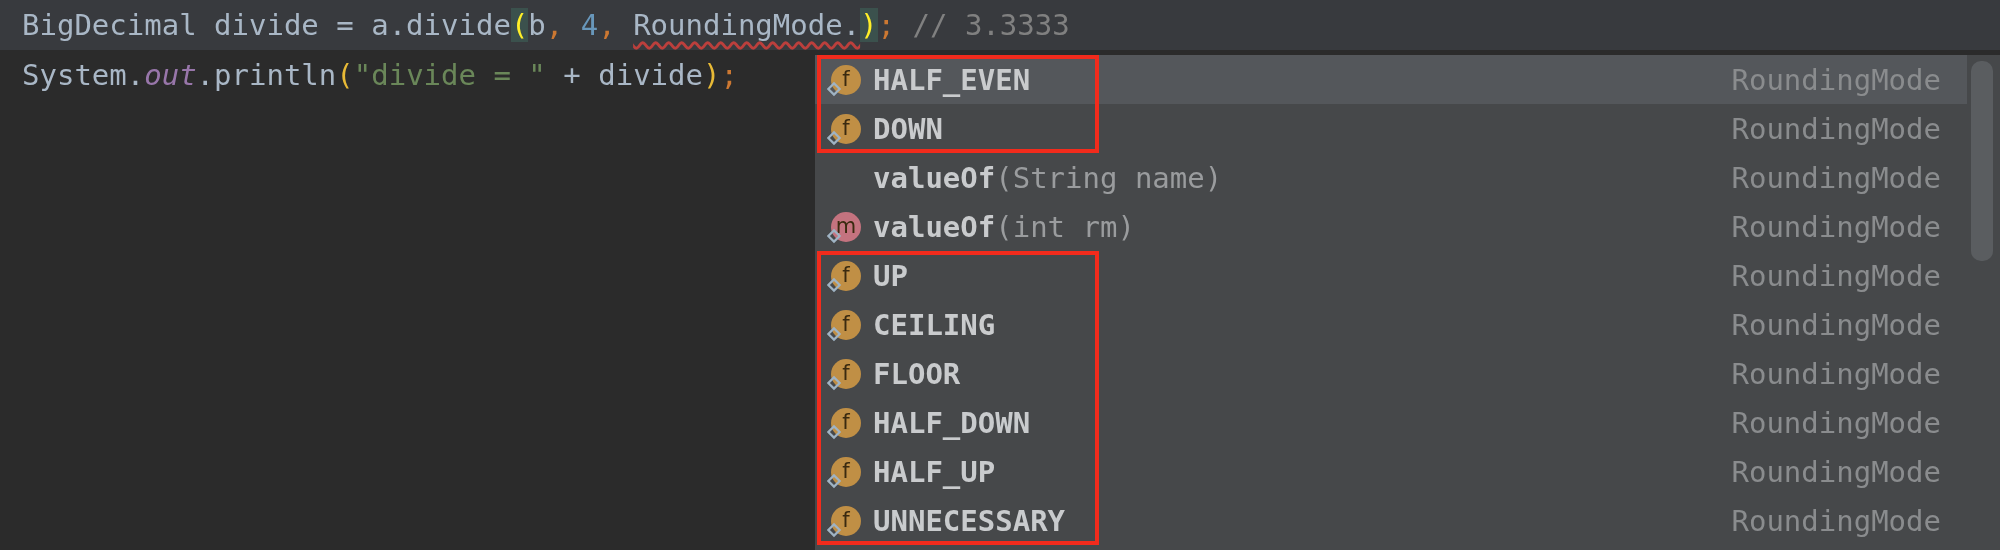 The image size is (2000, 550). I want to click on completion-name: HALF_UP, so click(934, 471).